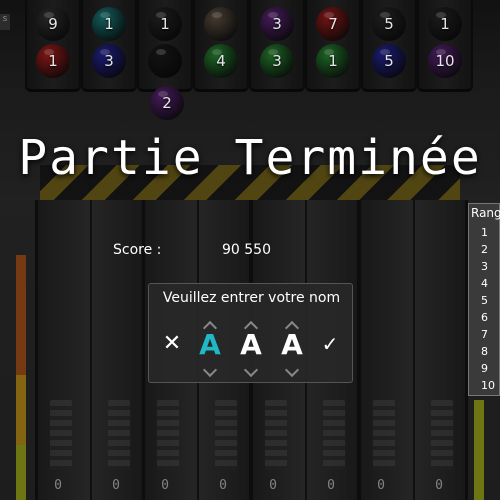  What do you see at coordinates (484, 317) in the screenshot?
I see `rank-row: 6` at bounding box center [484, 317].